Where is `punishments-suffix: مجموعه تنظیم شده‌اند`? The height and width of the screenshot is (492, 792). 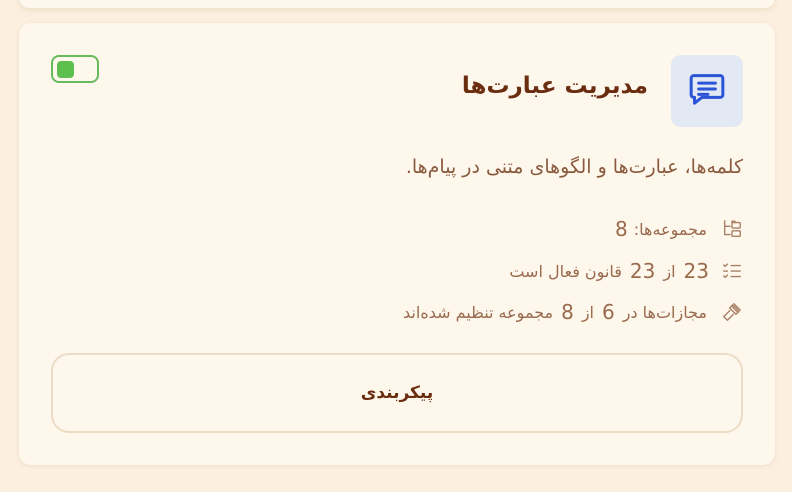
punishments-suffix: مجموعه تنظیم شده‌اند is located at coordinates (478, 312).